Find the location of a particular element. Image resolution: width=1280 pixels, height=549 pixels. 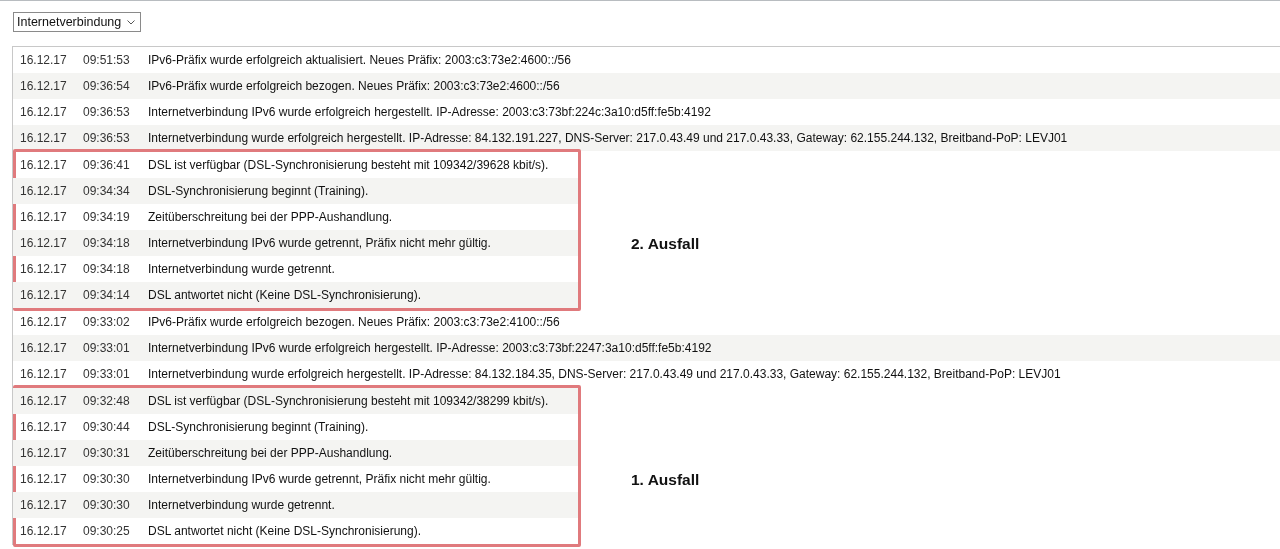

log-time: 09:34:19 is located at coordinates (107, 217).